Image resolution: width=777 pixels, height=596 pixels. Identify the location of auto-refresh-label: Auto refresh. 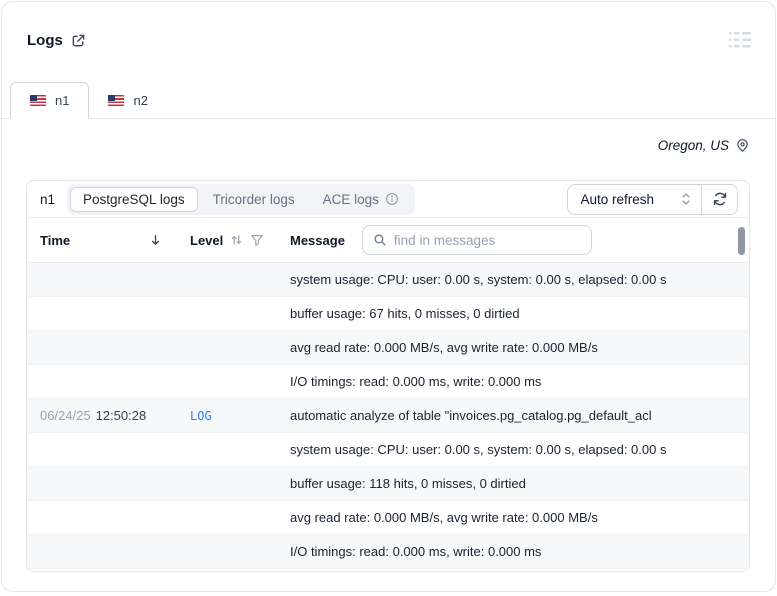
(617, 199).